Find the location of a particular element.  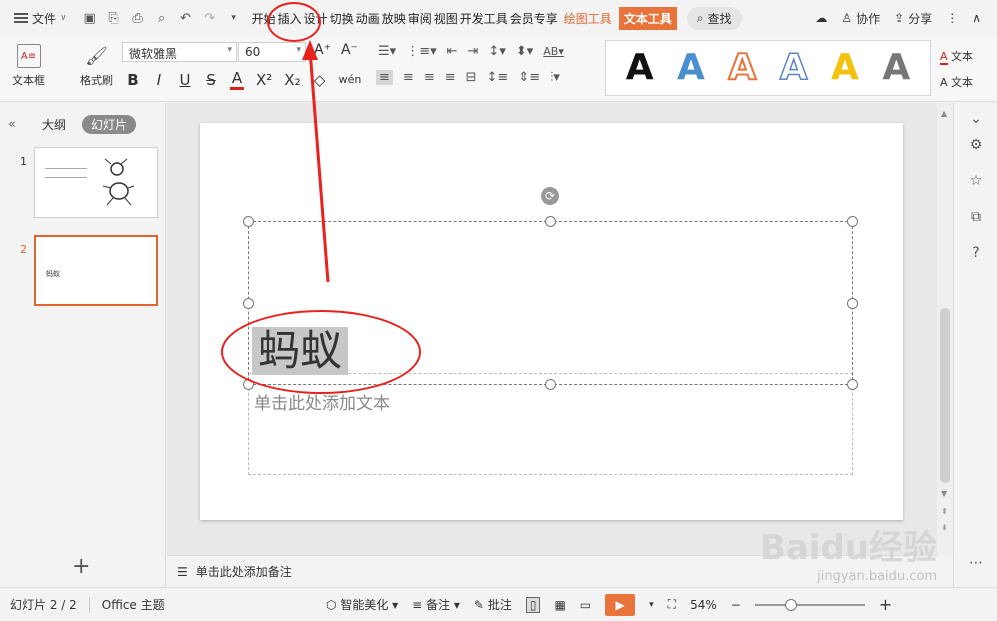

watermark-brand: Baidu经验 is located at coordinates (849, 548).